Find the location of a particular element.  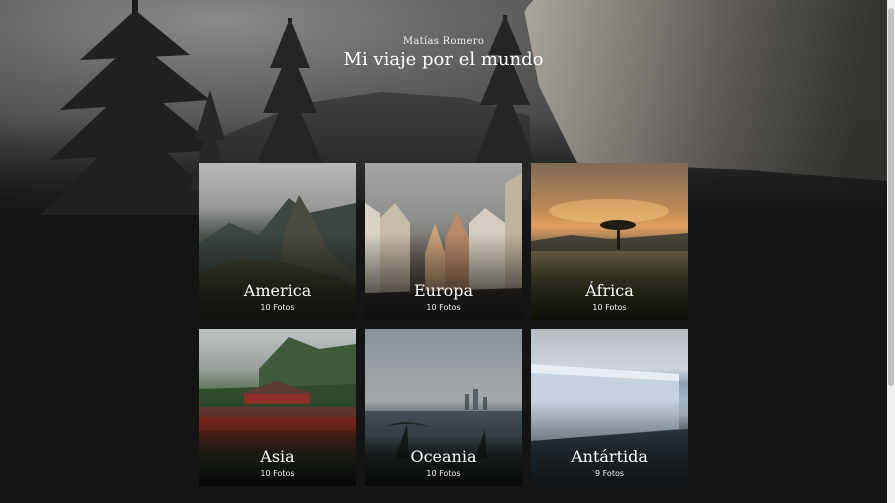

continent-name: Oceania is located at coordinates (443, 456).